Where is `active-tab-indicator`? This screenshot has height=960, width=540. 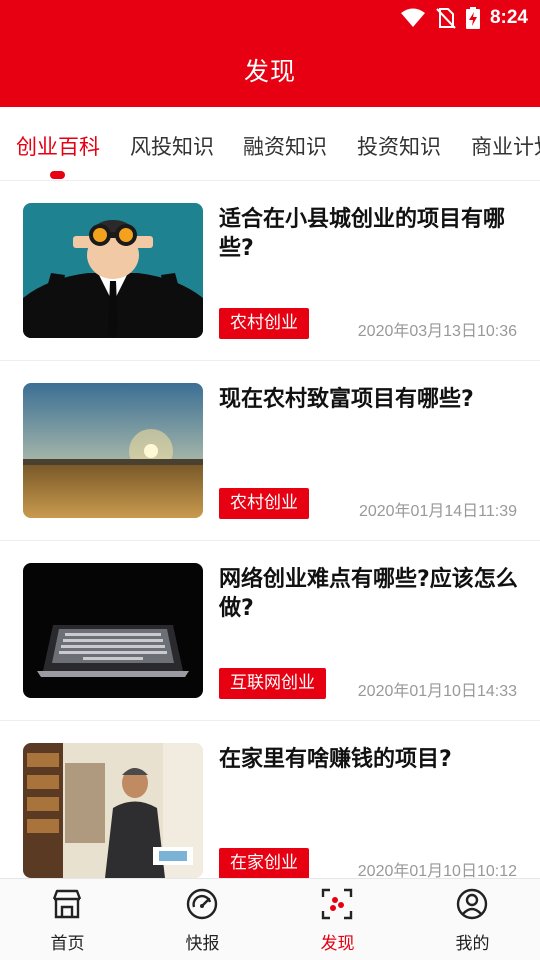 active-tab-indicator is located at coordinates (57, 175).